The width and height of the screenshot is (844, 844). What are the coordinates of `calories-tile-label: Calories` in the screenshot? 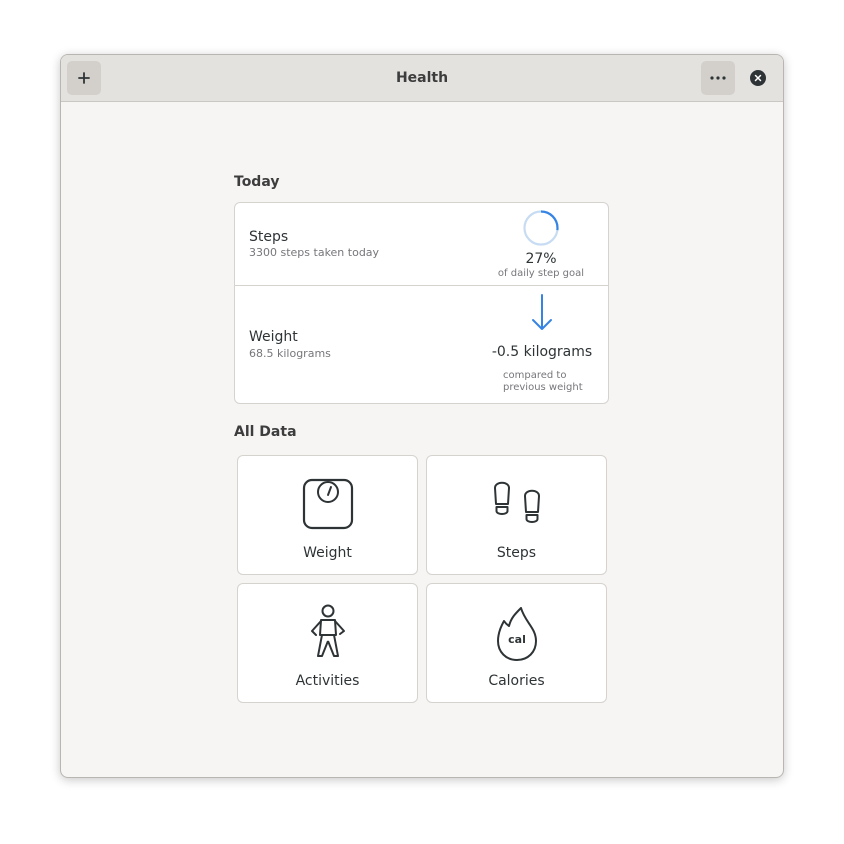 It's located at (516, 681).